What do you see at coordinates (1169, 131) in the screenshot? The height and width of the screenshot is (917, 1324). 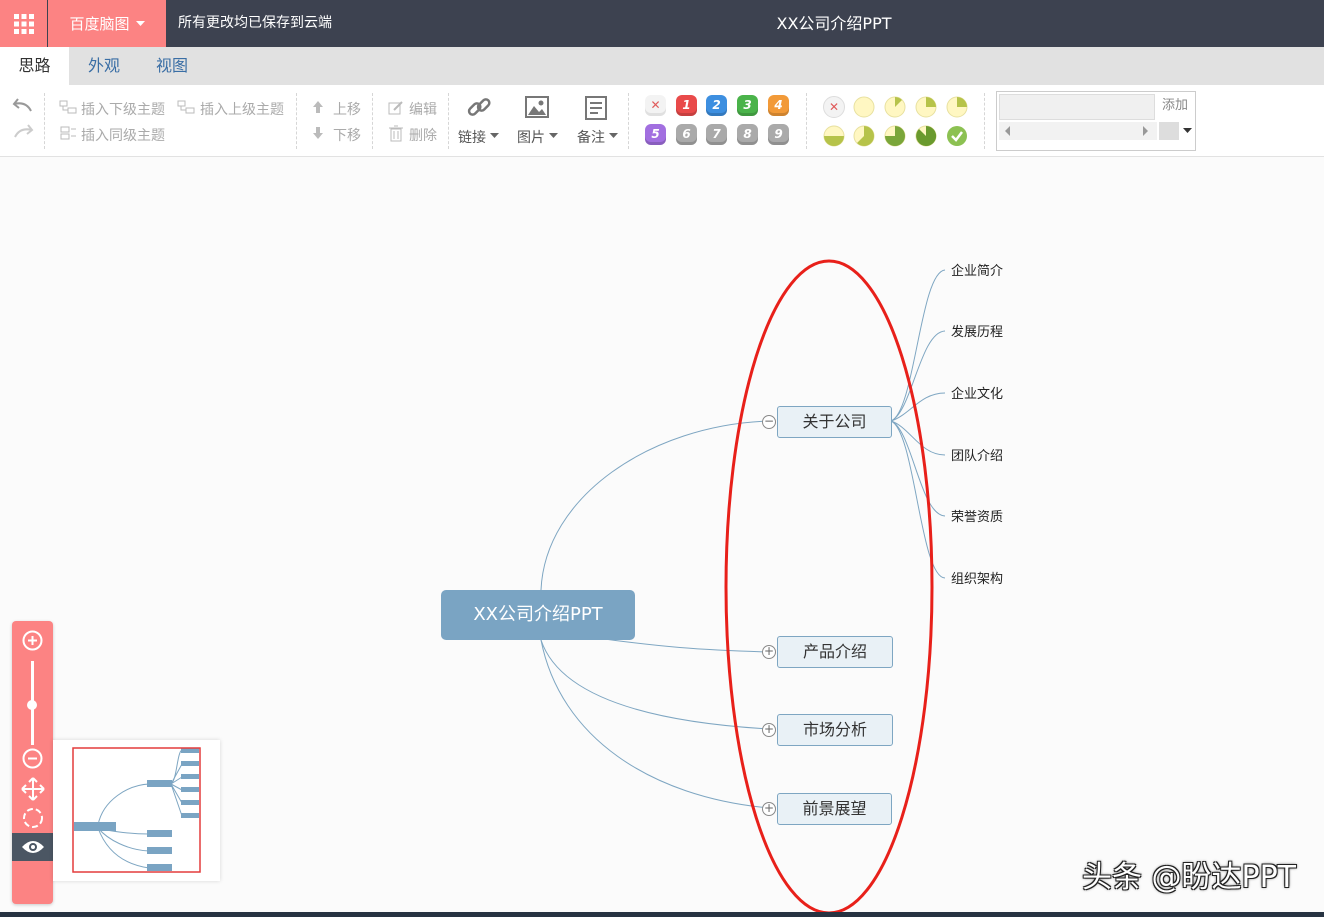 I see `tag-scroll-thumb` at bounding box center [1169, 131].